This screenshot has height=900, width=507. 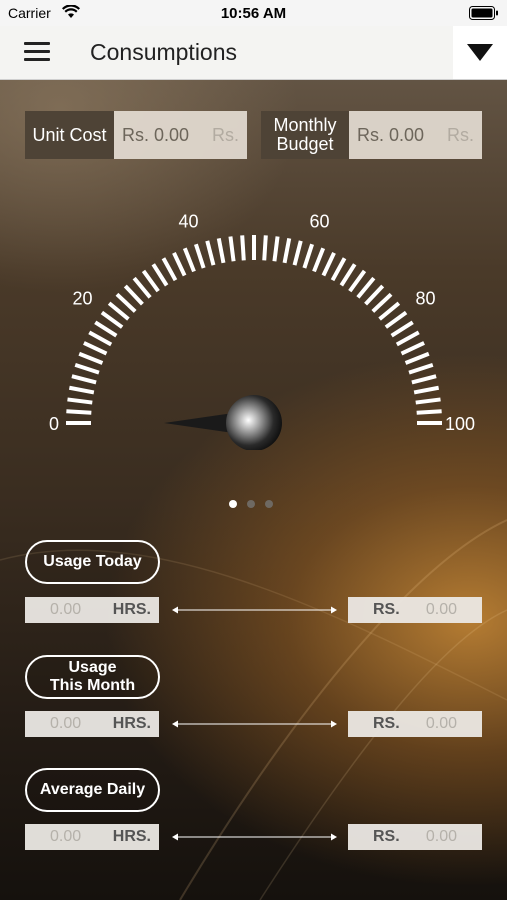 What do you see at coordinates (66, 723) in the screenshot?
I see `usage-month-hours-value: 0.00` at bounding box center [66, 723].